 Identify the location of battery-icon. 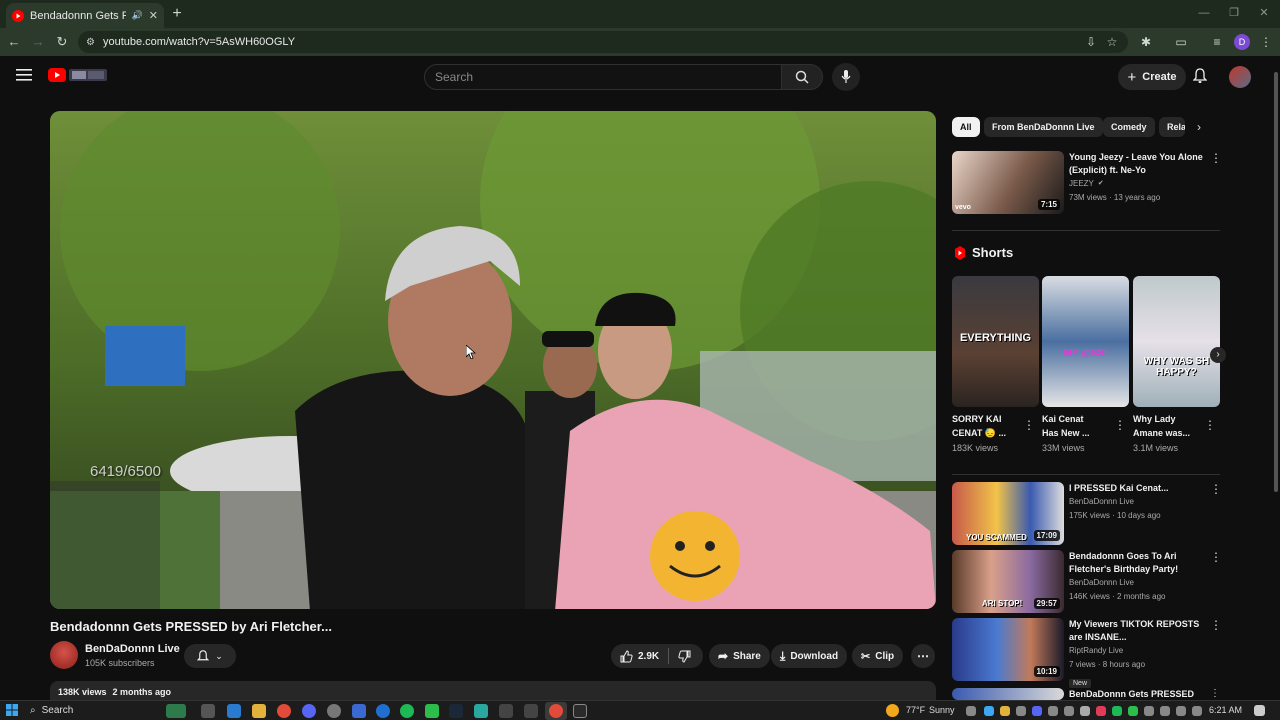
(1197, 711).